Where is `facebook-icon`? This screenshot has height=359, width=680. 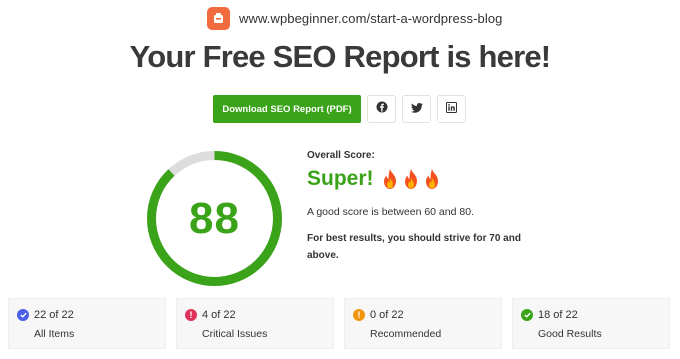 facebook-icon is located at coordinates (382, 109).